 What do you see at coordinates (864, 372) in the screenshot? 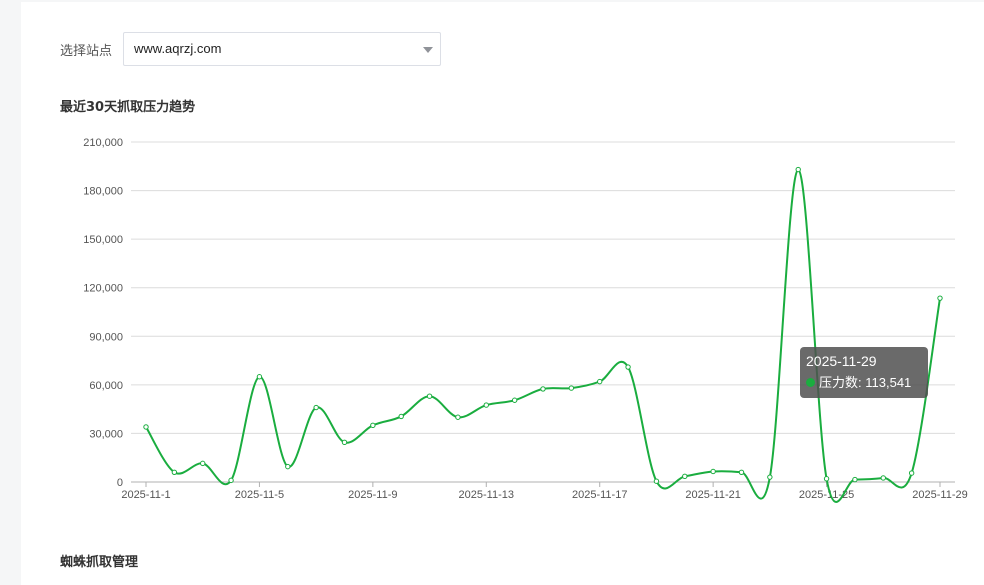
I see `chart-tooltip: 2025-11-29 压力数: 113,541` at bounding box center [864, 372].